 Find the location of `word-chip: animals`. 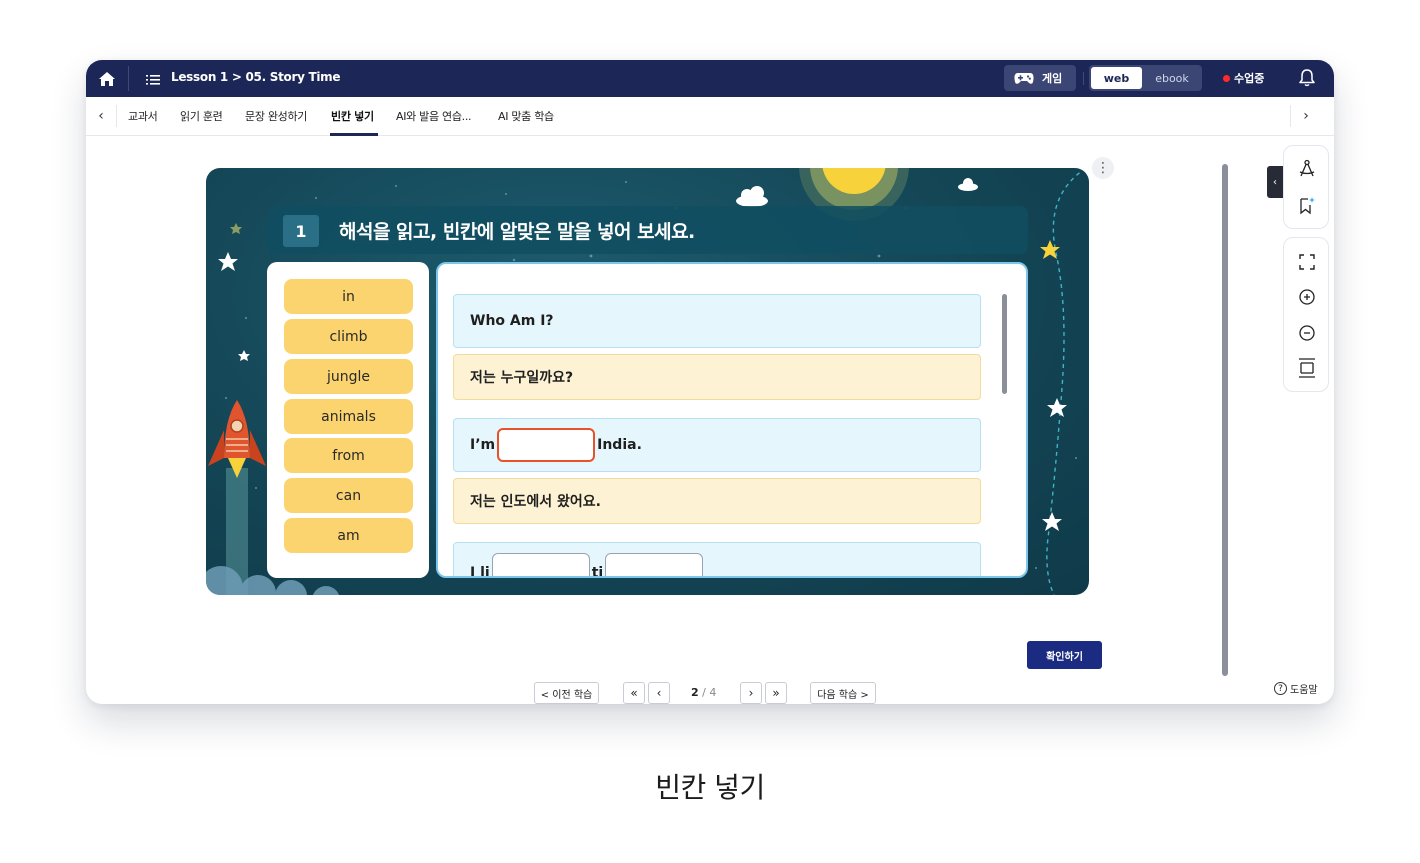

word-chip: animals is located at coordinates (348, 416).